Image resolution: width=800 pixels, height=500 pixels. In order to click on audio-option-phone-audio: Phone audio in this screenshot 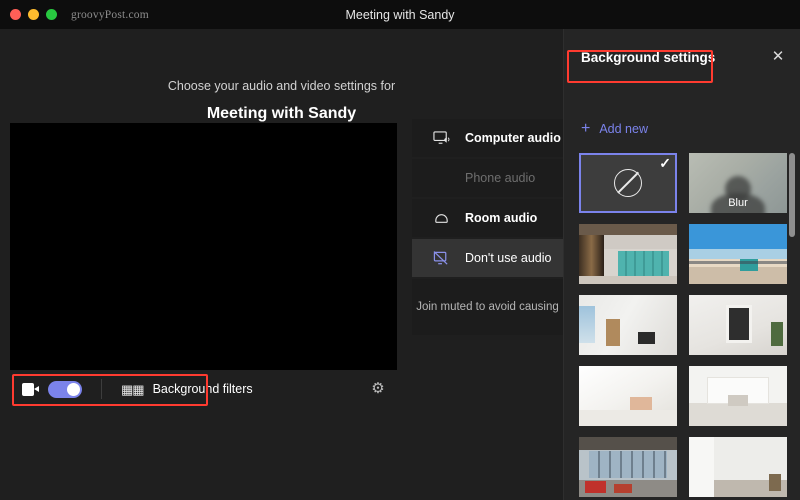, I will do `click(487, 178)`.